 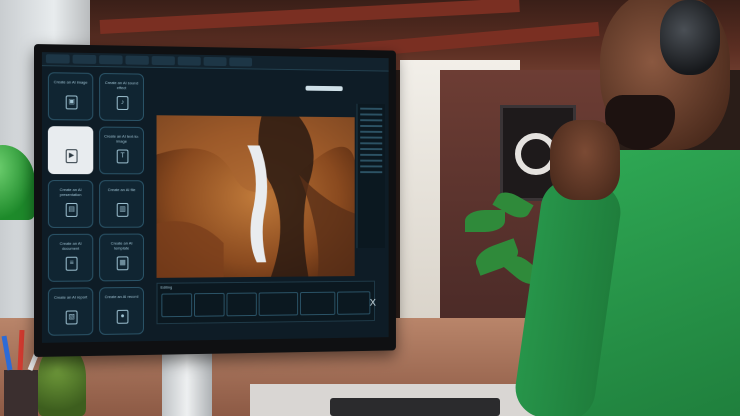 I want to click on menu-bar, so click(x=215, y=62).